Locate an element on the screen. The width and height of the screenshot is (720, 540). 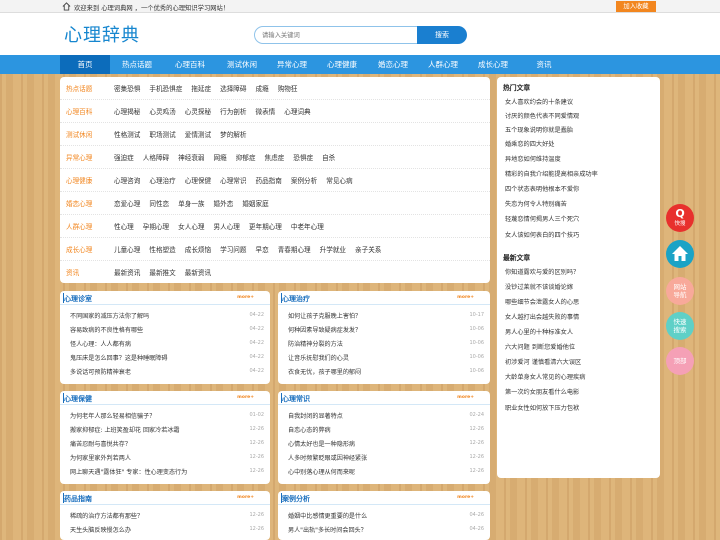
category-link: 婚姻家庭 is located at coordinates (255, 204).